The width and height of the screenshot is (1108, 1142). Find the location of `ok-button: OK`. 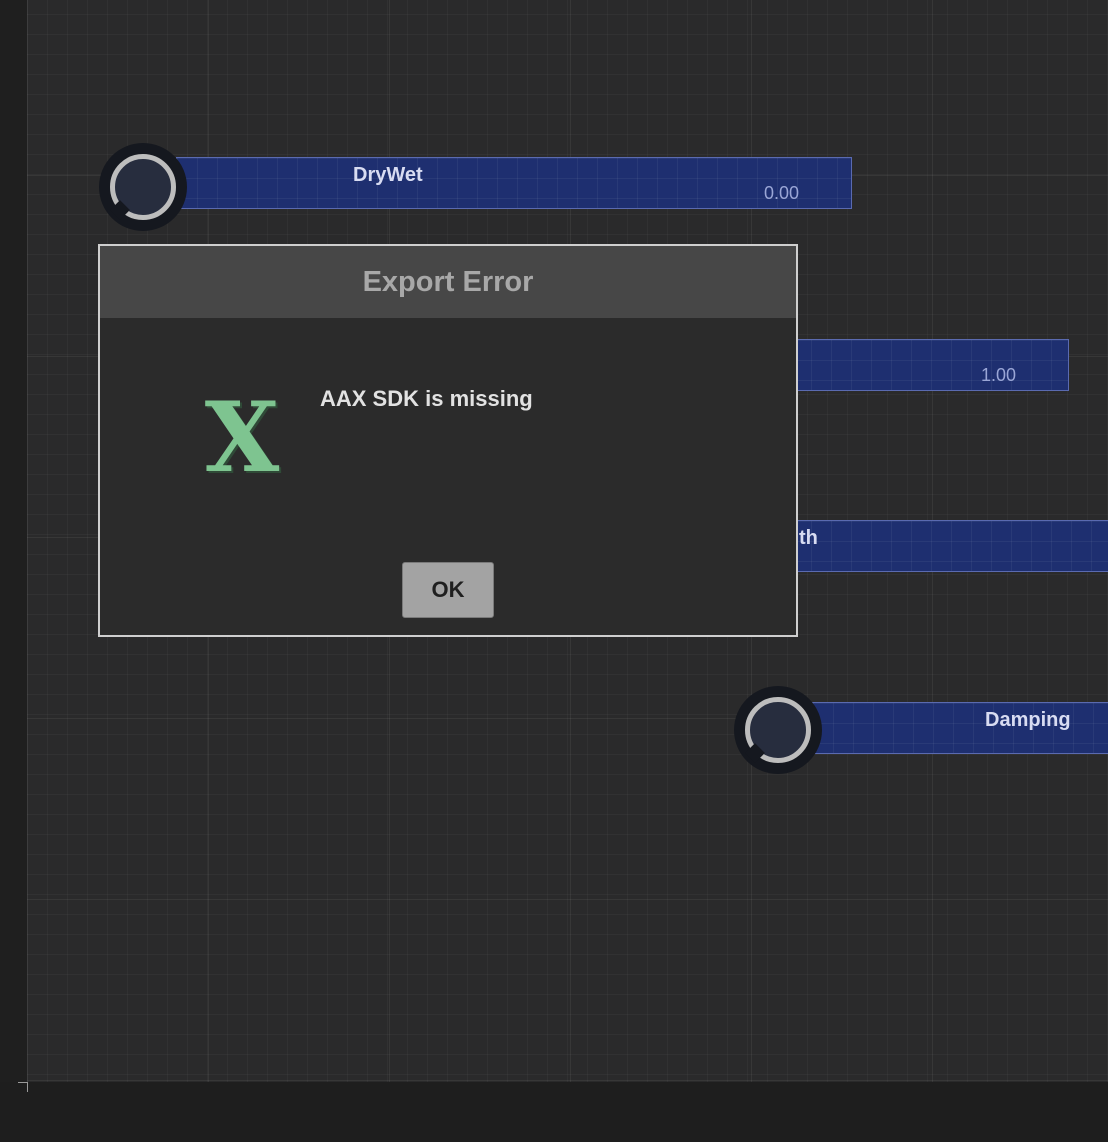

ok-button: OK is located at coordinates (448, 590).